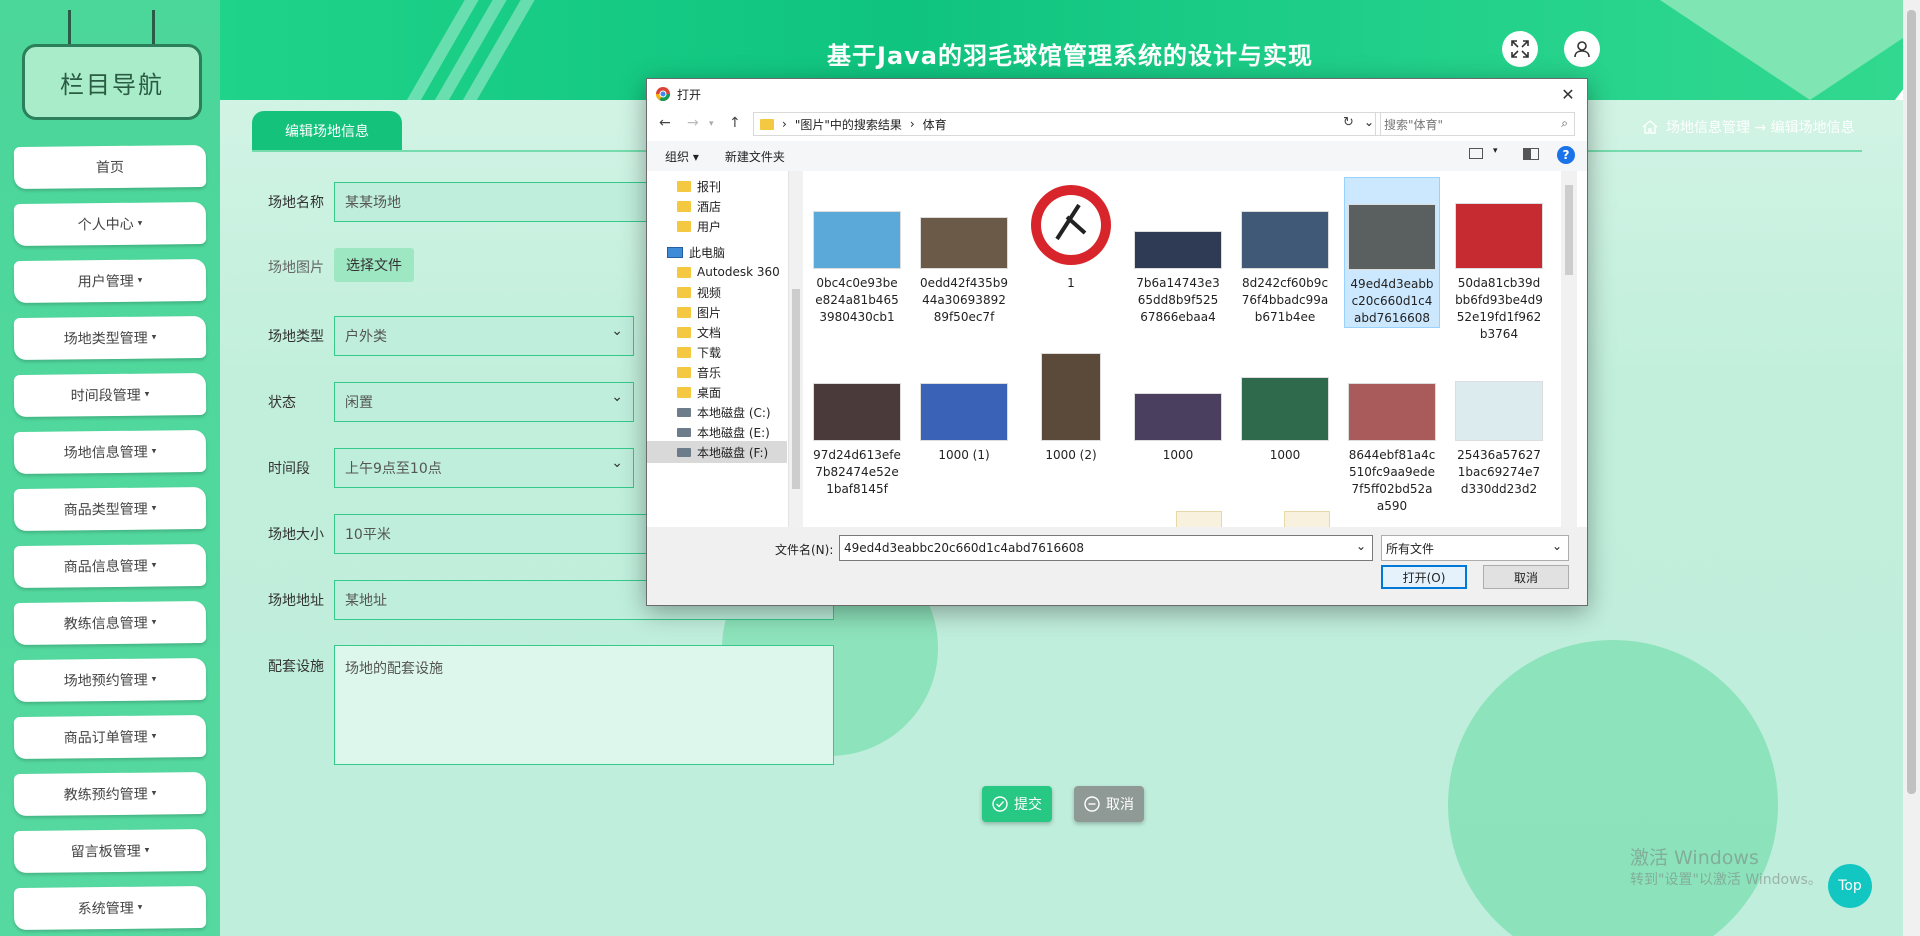  Describe the element at coordinates (857, 423) in the screenshot. I see `file-item: 97d24d613efe7b82474e52e1baf8145f` at that location.